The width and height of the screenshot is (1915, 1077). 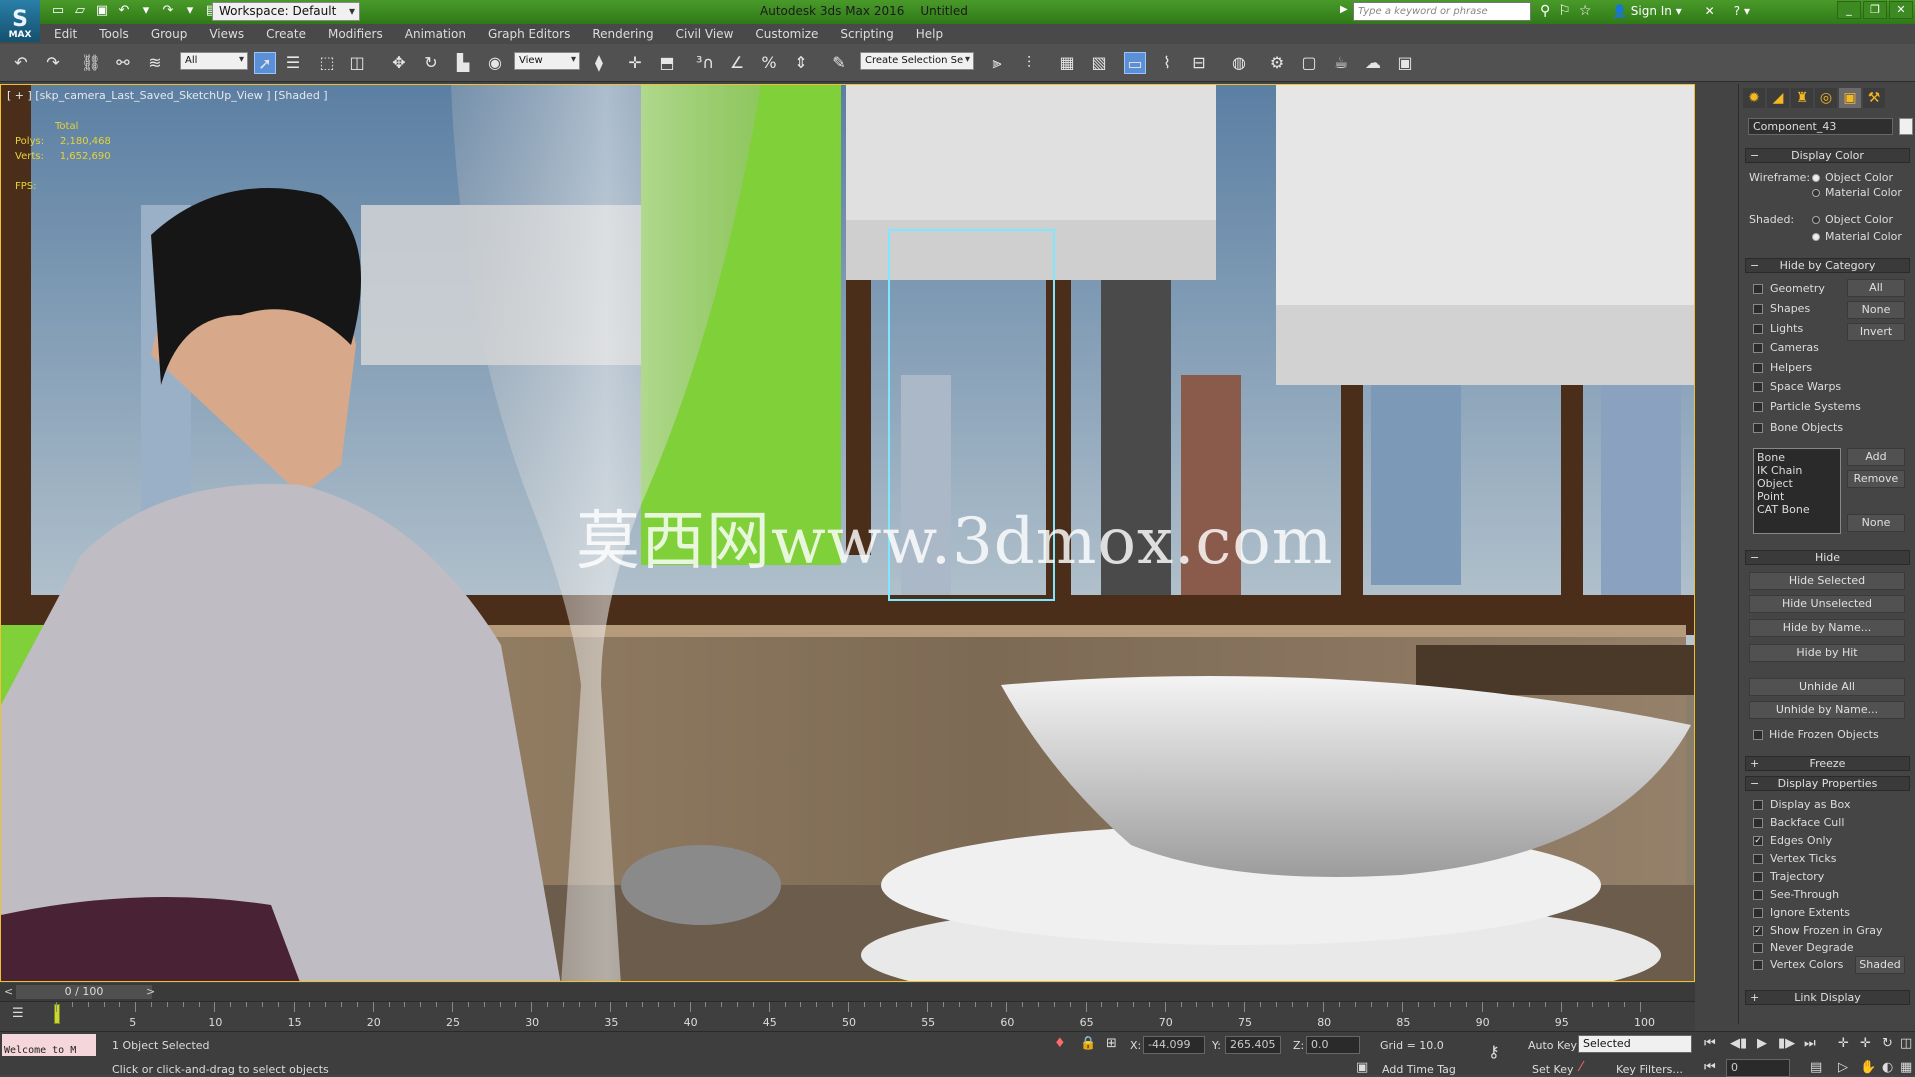 I want to click on layer-manager-icon: ▦, so click(x=1067, y=63).